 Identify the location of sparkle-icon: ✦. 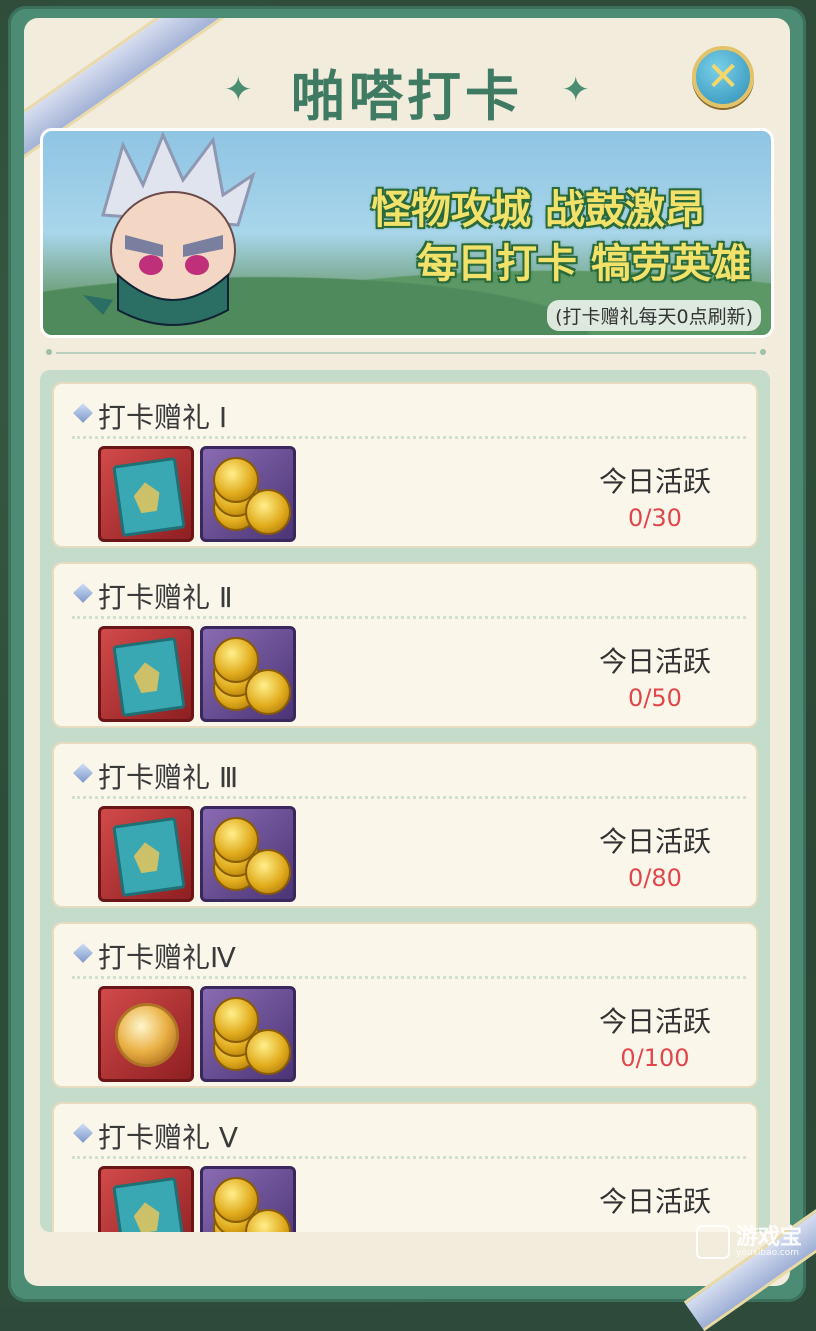
(576, 90).